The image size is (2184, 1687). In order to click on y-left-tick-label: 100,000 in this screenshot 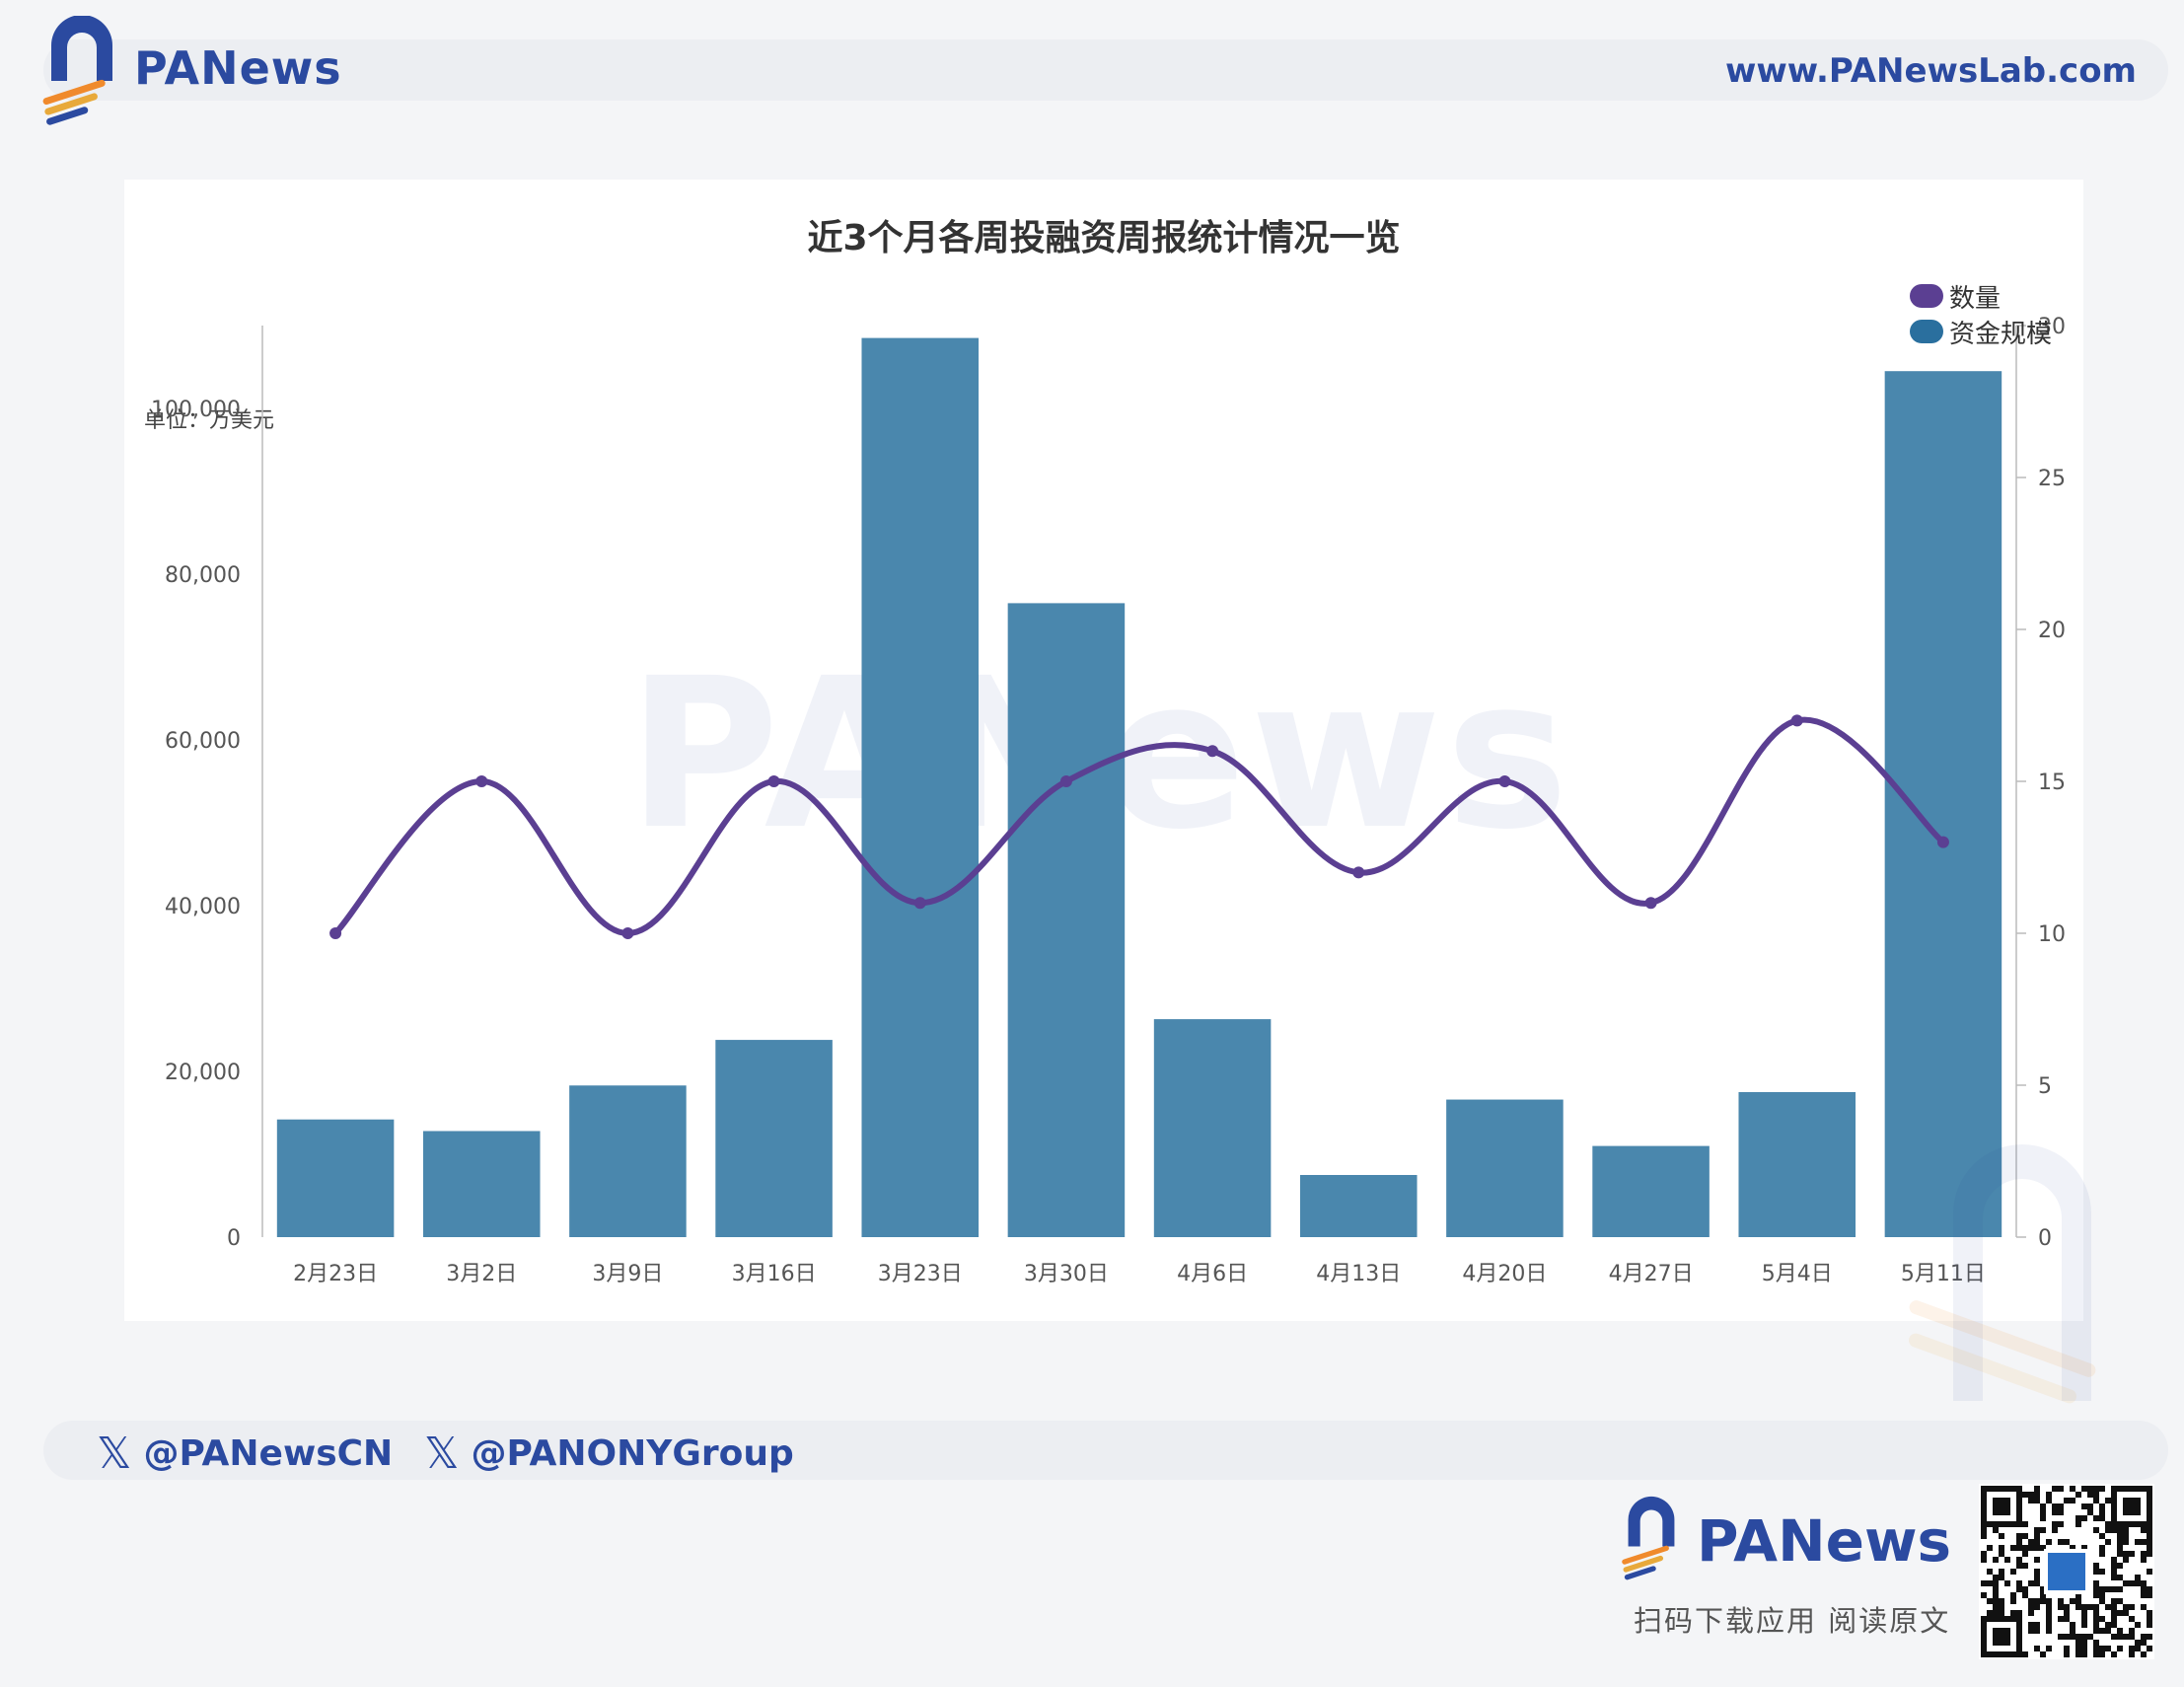, I will do `click(196, 410)`.